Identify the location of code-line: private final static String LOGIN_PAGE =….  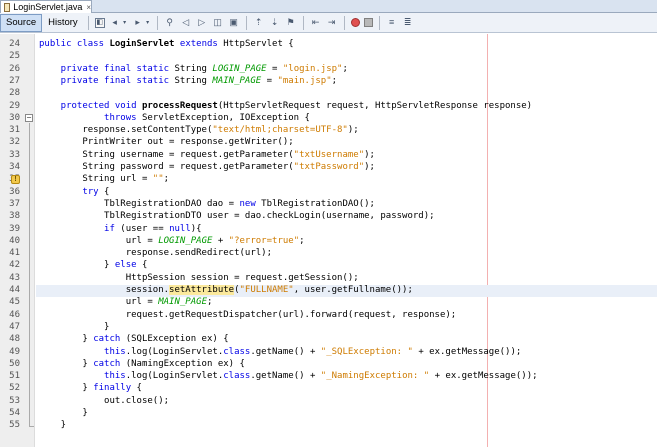
(193, 69).